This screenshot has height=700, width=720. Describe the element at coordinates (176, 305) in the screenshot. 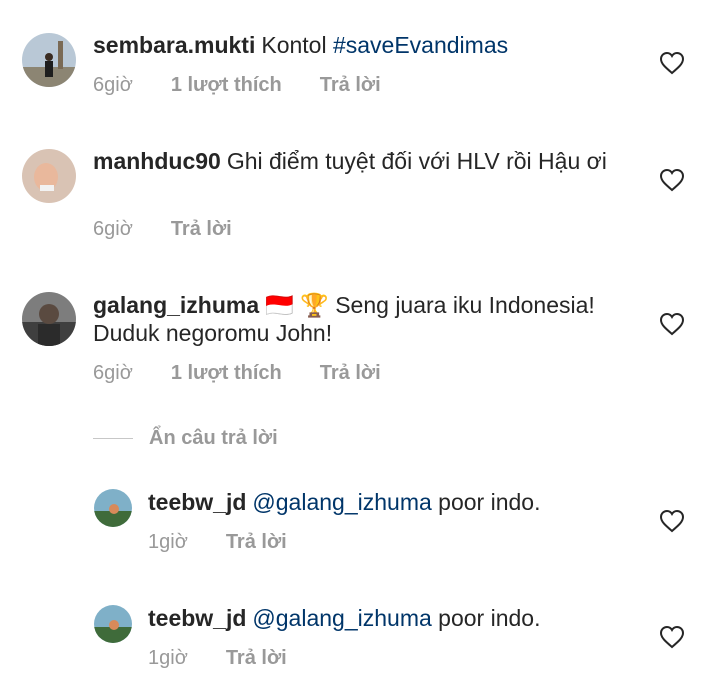

I see `username: galang_izhuma` at that location.